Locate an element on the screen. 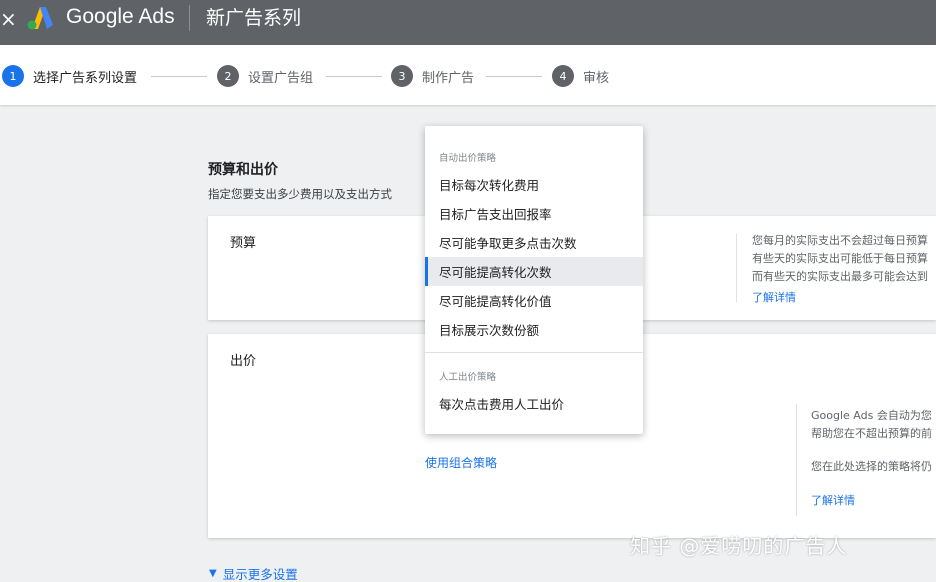  step-campaign-settings: 1 选择广告系列设置 is located at coordinates (69, 76).